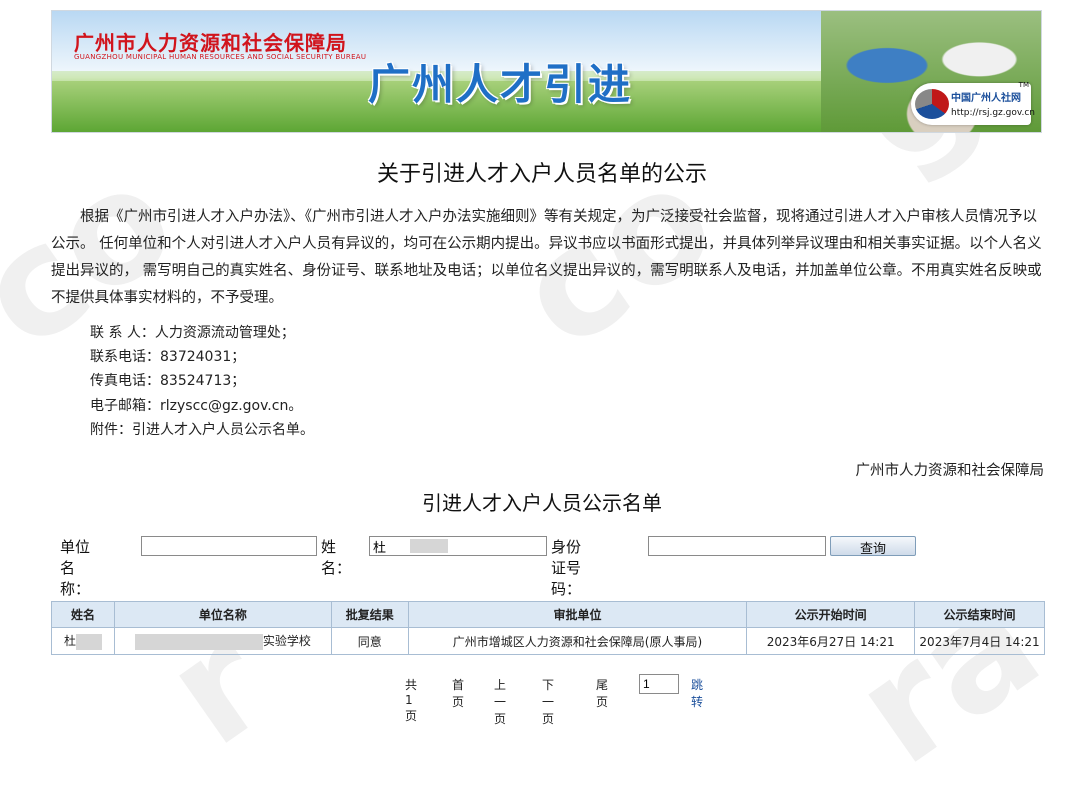 This screenshot has width=1084, height=799. What do you see at coordinates (932, 104) in the screenshot?
I see `swoosh-icon` at bounding box center [932, 104].